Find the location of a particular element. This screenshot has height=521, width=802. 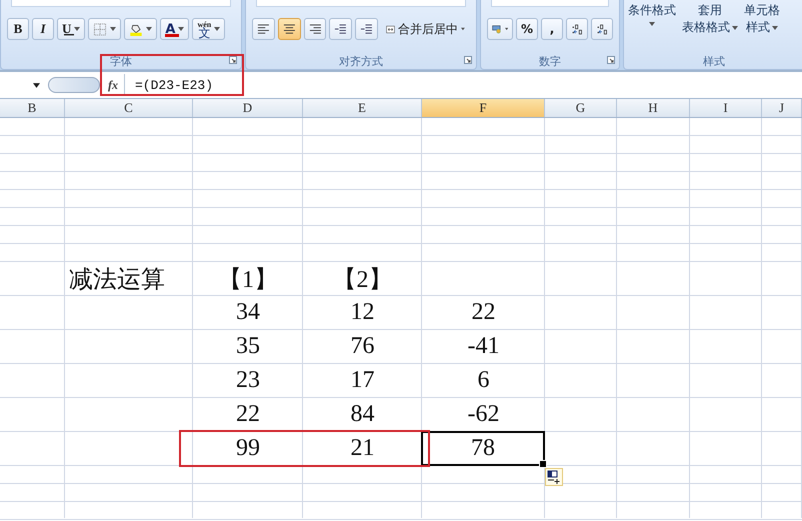

splitter-handle is located at coordinates (74, 85).